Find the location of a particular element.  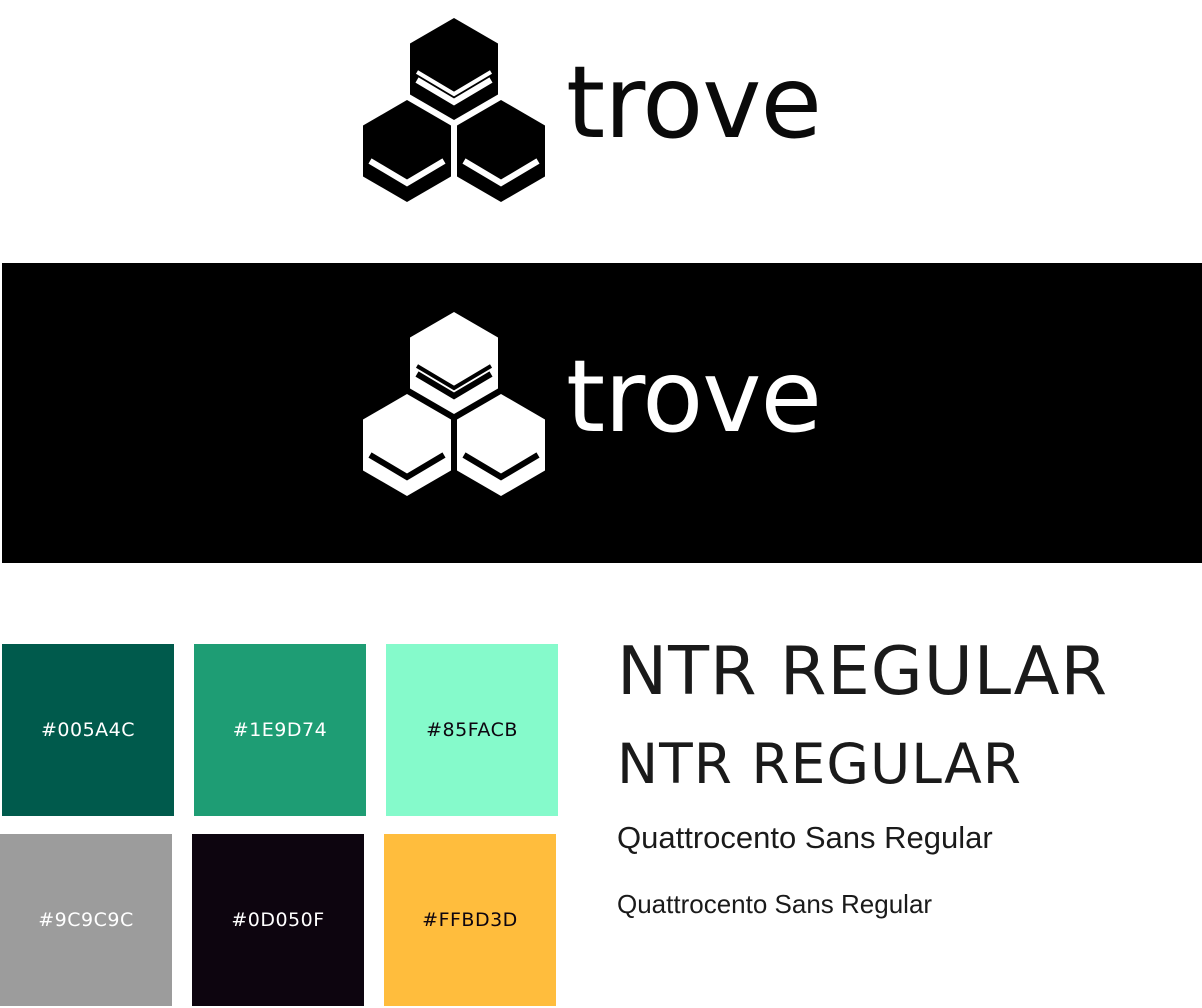

color-swatch: #9C9C9C is located at coordinates (86, 920).